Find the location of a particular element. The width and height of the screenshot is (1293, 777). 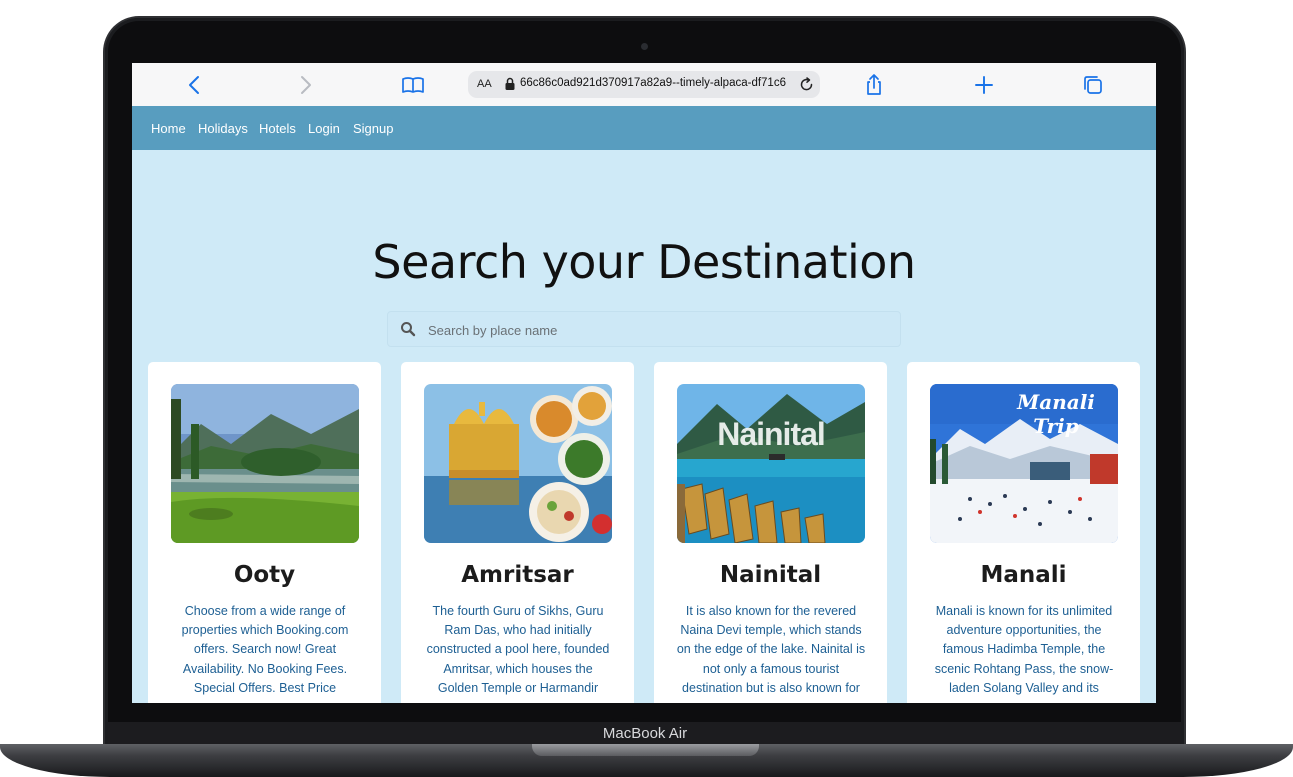

device-label: MacBook Air is located at coordinates (645, 733).